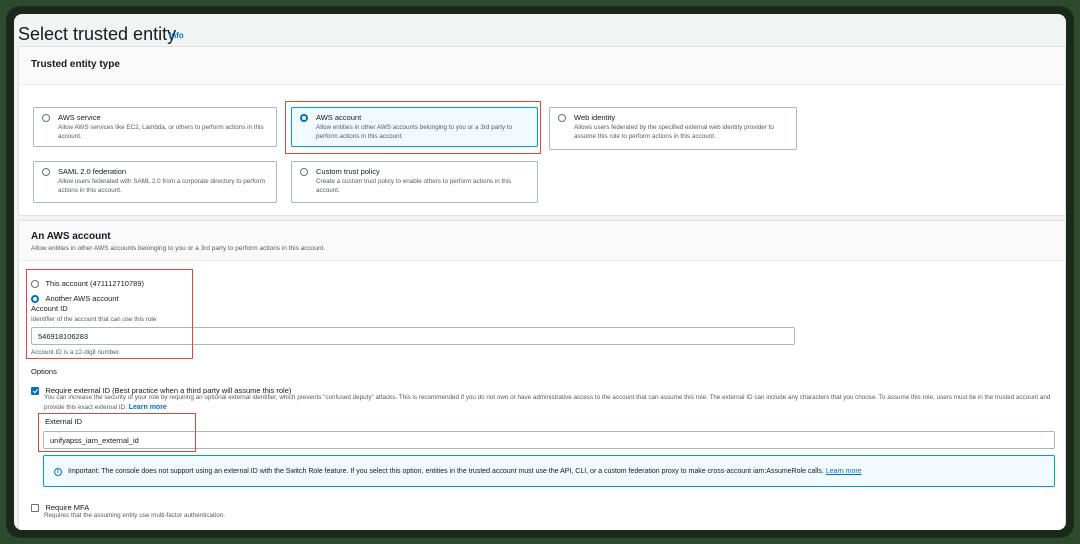 The width and height of the screenshot is (1080, 544). Describe the element at coordinates (35, 283) in the screenshot. I see `radio-this-account` at that location.